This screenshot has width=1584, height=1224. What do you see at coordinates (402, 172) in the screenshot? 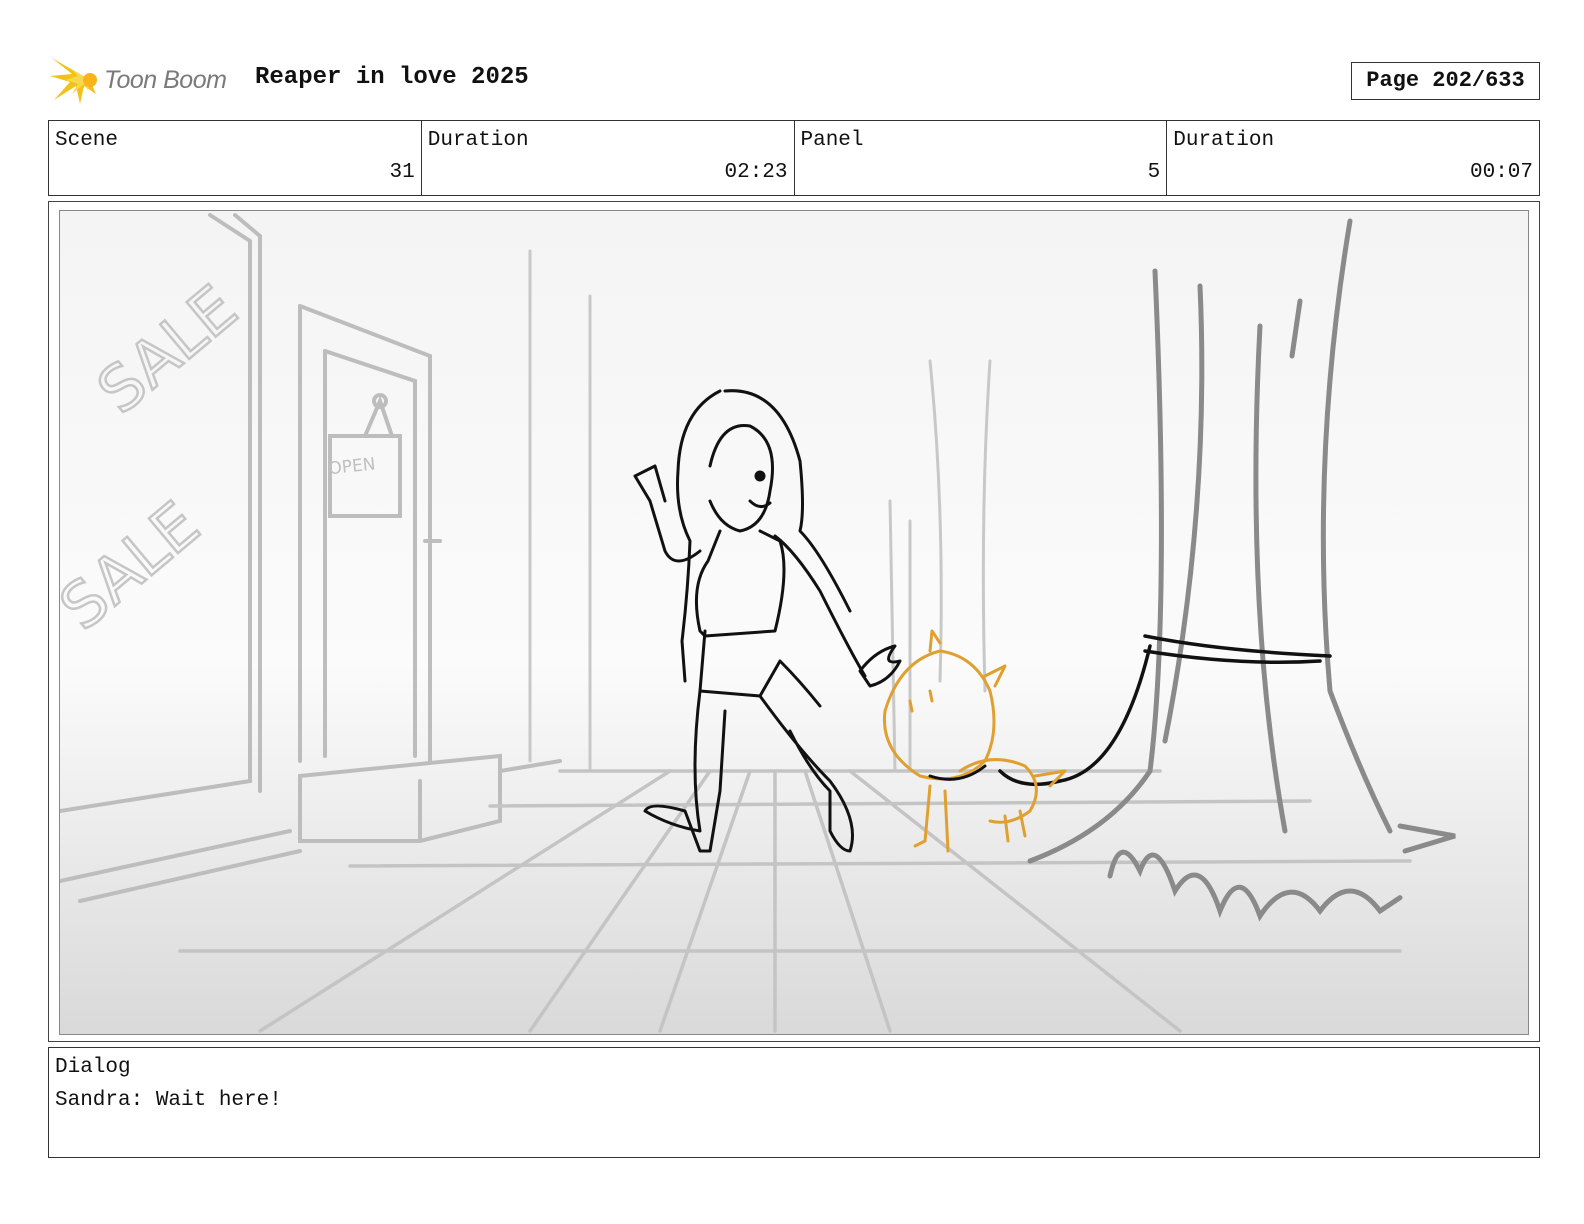
I see `scene-value: 31` at bounding box center [402, 172].